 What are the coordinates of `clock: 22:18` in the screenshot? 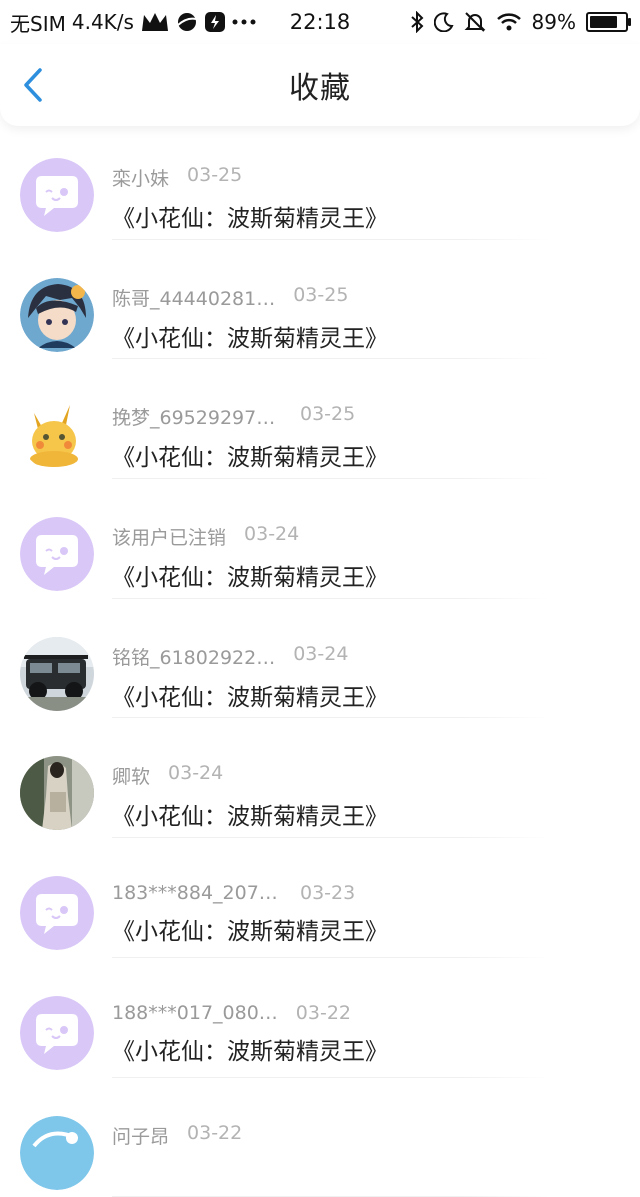 It's located at (320, 22).